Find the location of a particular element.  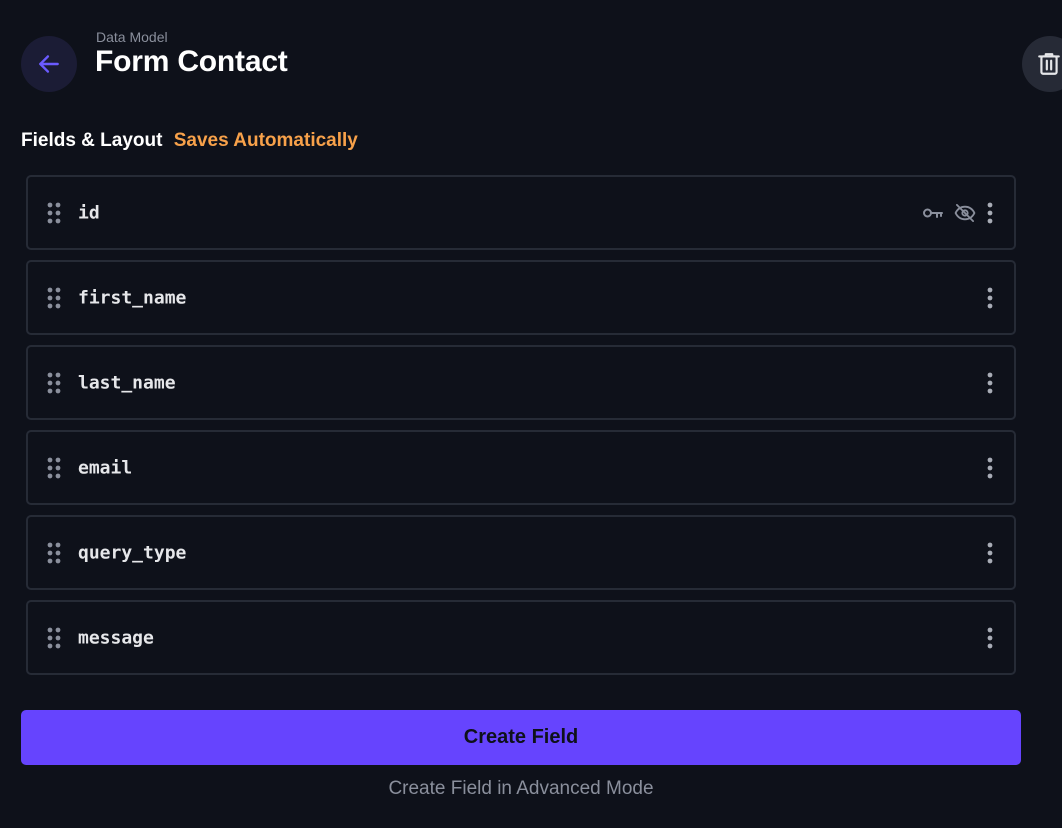

arrow-left-icon is located at coordinates (49, 64).